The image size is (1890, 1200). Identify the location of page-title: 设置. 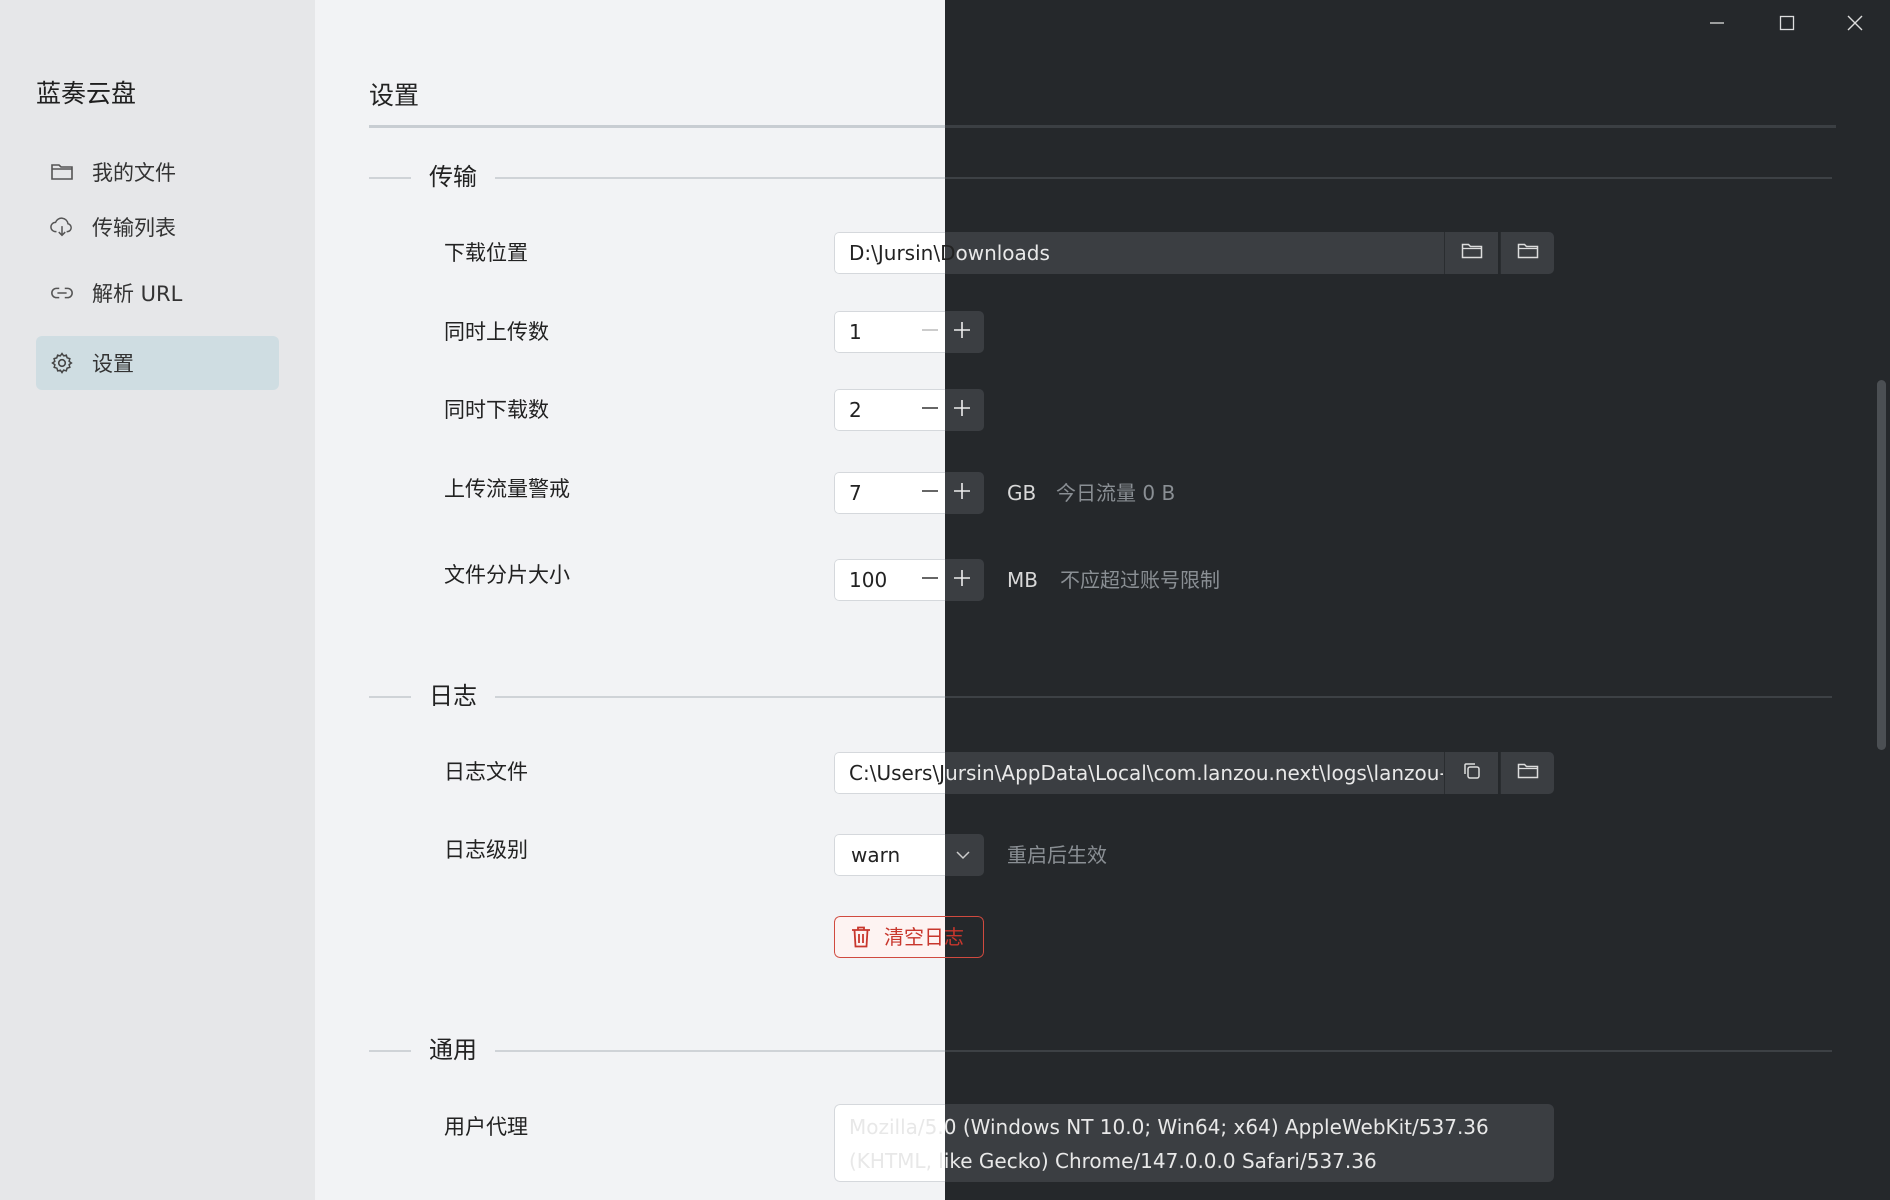
(394, 95).